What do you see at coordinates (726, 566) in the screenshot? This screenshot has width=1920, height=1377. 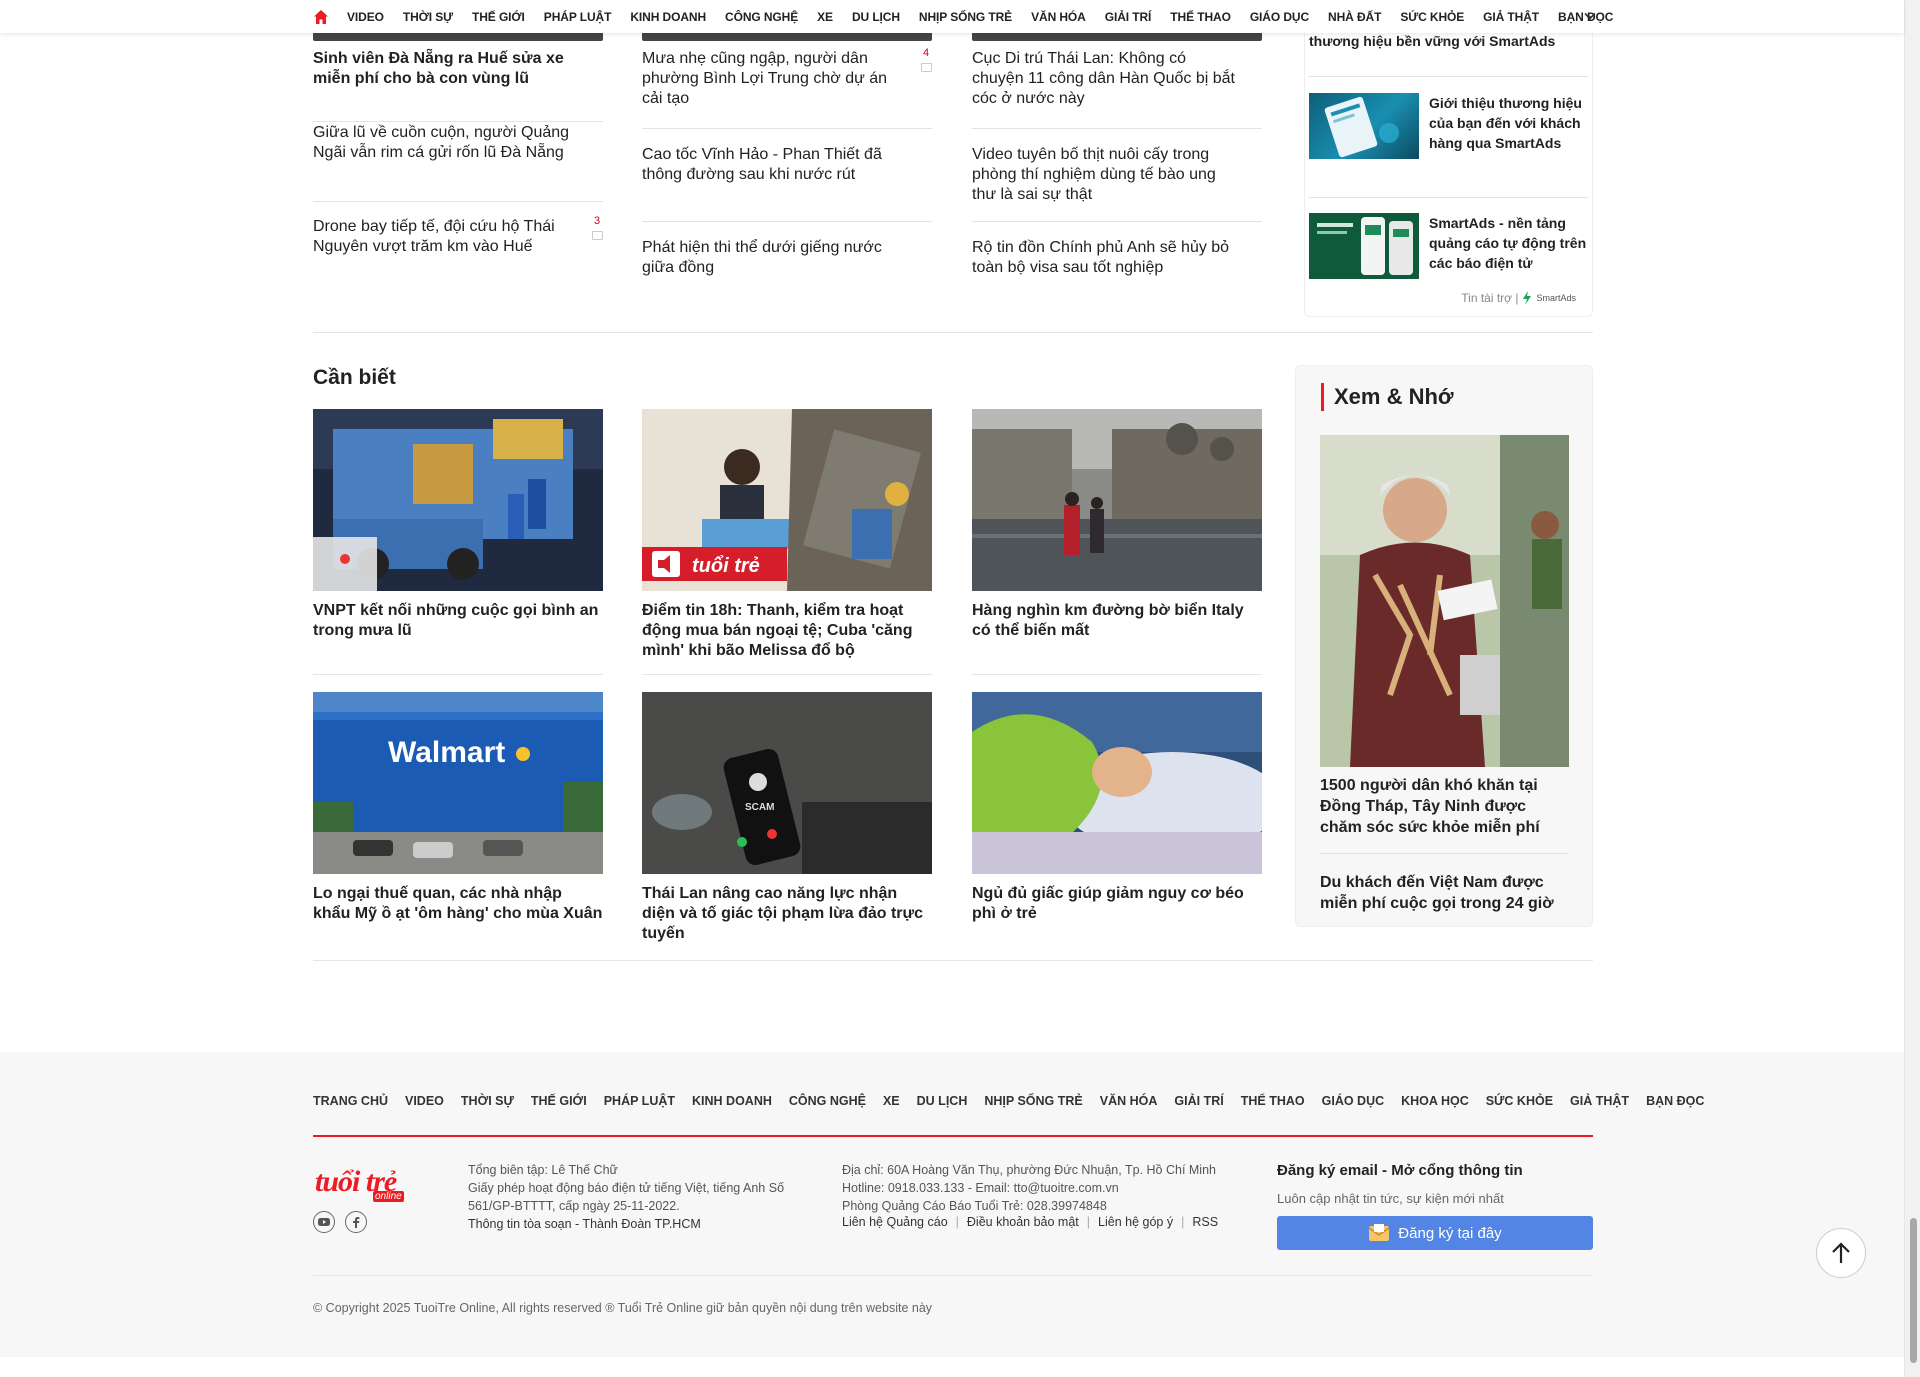 I see `svg-text: tuổi trẻ` at bounding box center [726, 566].